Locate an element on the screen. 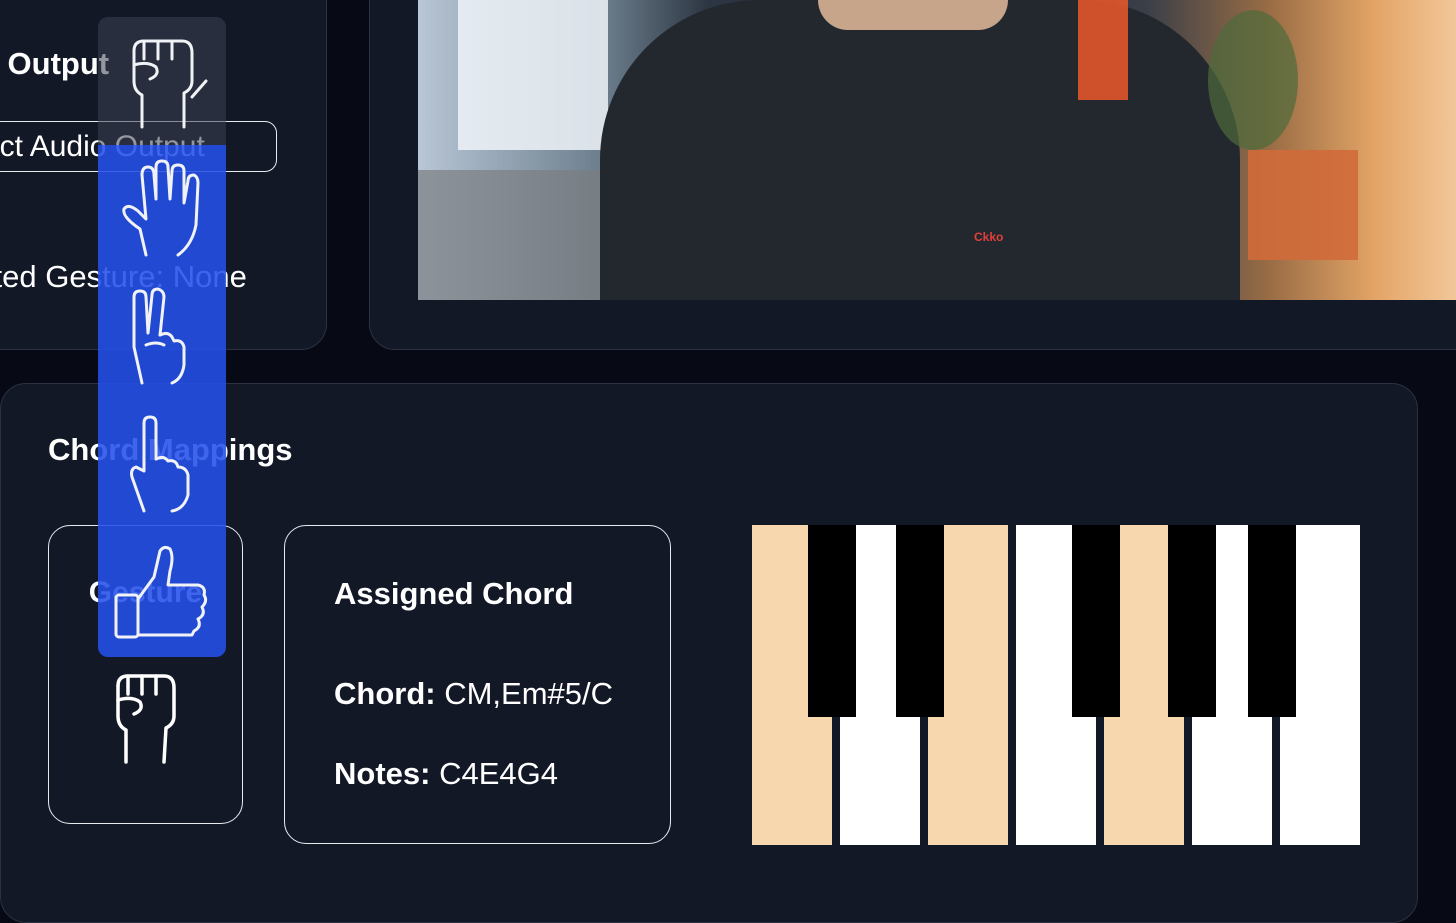 The image size is (1456, 923). picker-option-open-palm is located at coordinates (162, 209).